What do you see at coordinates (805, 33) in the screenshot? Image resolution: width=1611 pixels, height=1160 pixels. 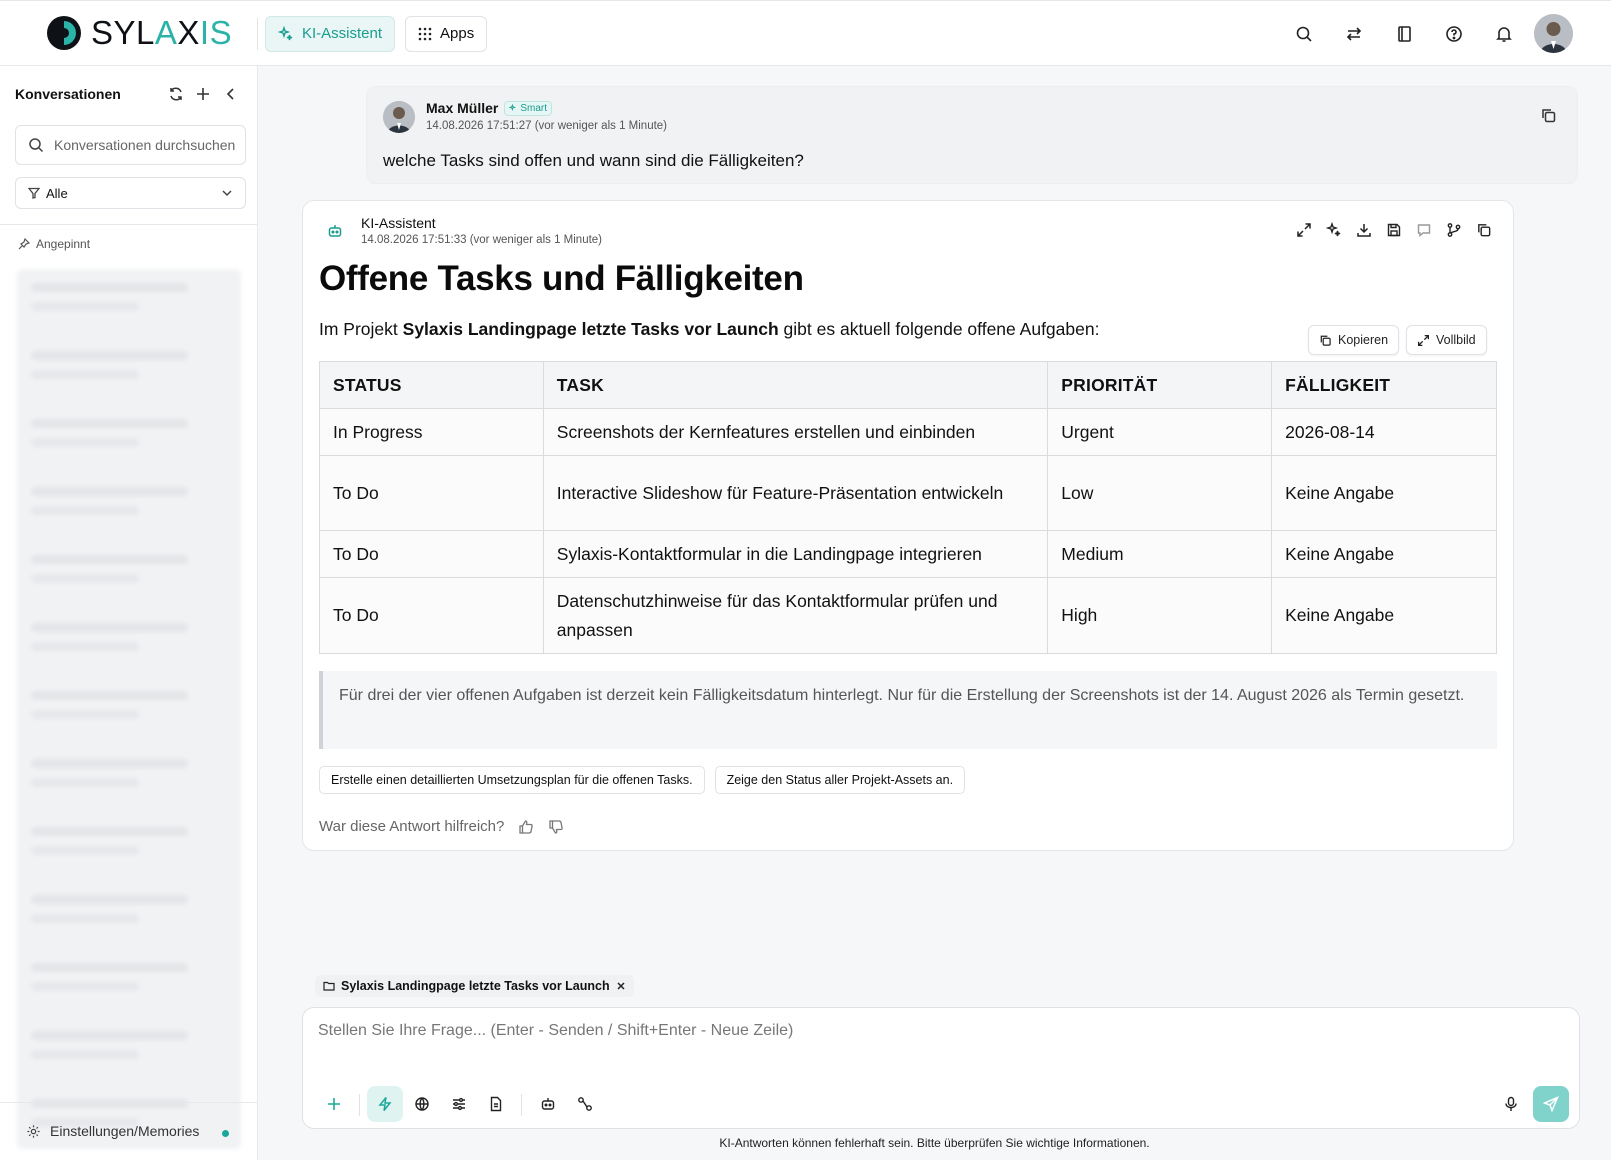 I see `top-header: SYLAXIS KI-Assistent Apps` at bounding box center [805, 33].